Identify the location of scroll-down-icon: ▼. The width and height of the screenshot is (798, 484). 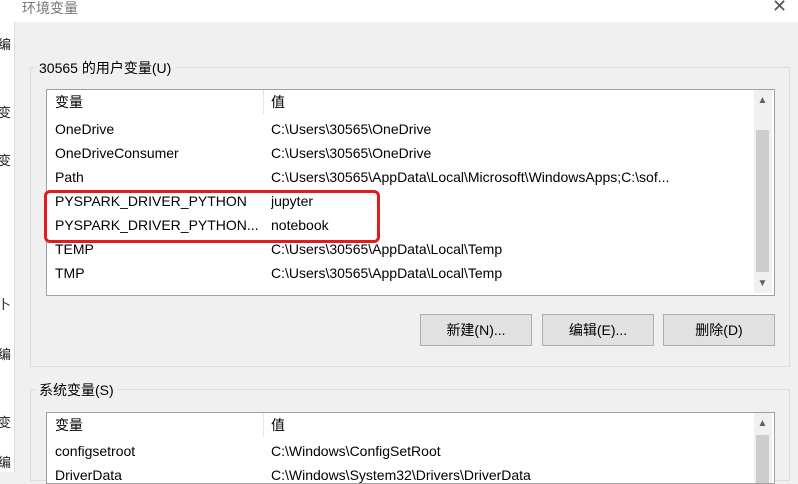
(762, 283).